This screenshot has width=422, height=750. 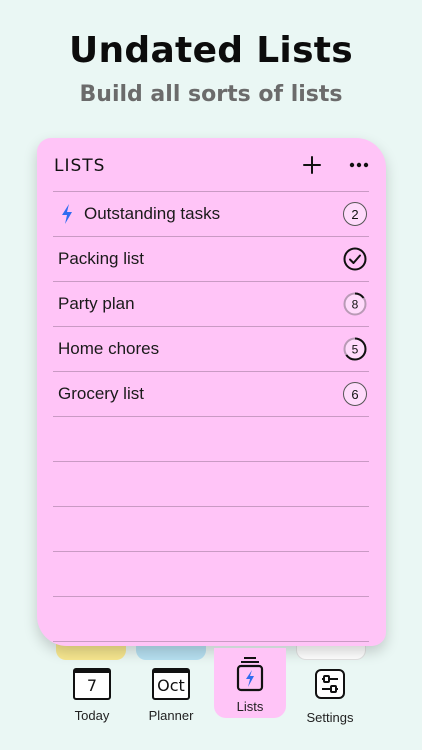 I want to click on page-subheadline: Build all sorts of lists, so click(x=211, y=94).